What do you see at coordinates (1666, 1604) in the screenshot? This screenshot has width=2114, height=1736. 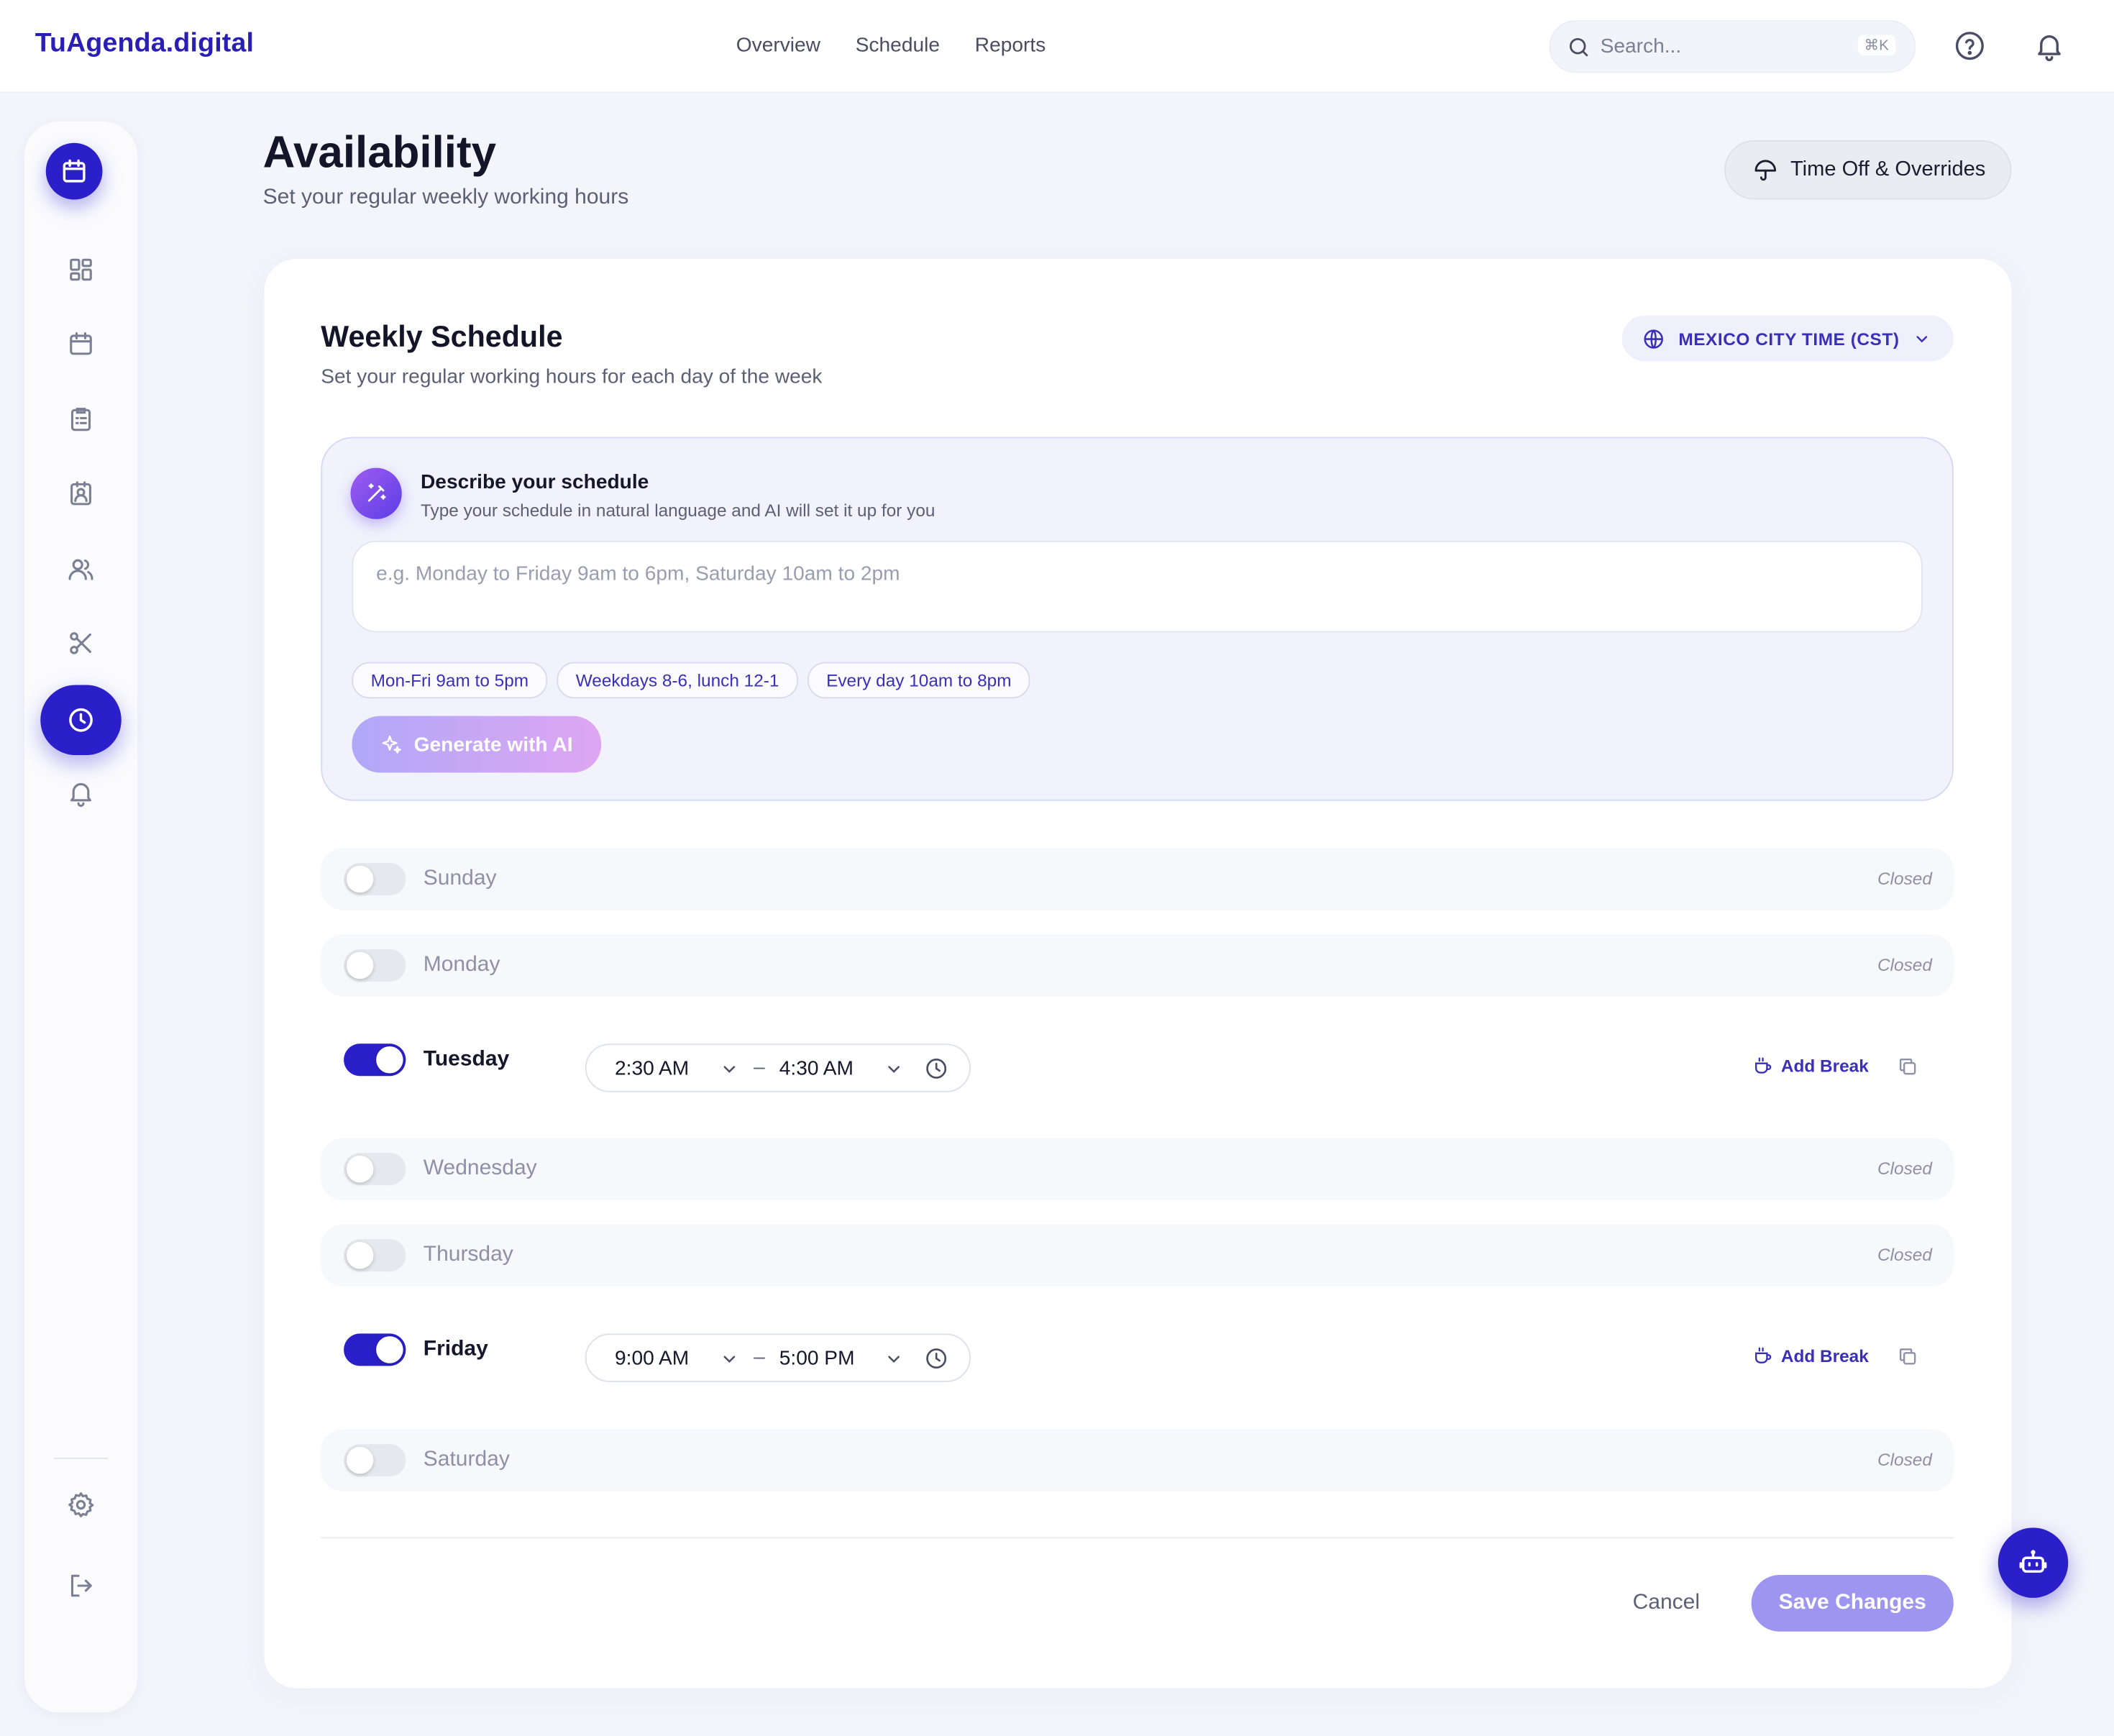 I see `cancel-button: Cancel` at bounding box center [1666, 1604].